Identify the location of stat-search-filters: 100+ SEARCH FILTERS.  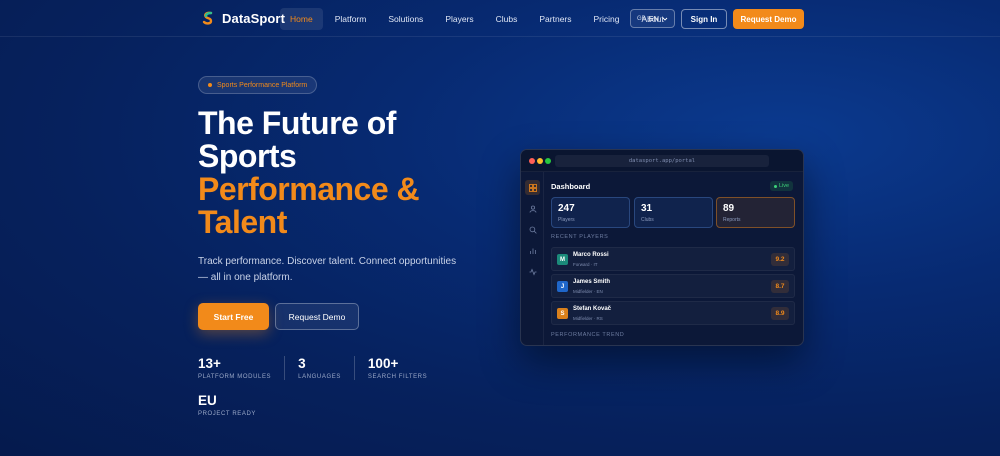
(404, 368).